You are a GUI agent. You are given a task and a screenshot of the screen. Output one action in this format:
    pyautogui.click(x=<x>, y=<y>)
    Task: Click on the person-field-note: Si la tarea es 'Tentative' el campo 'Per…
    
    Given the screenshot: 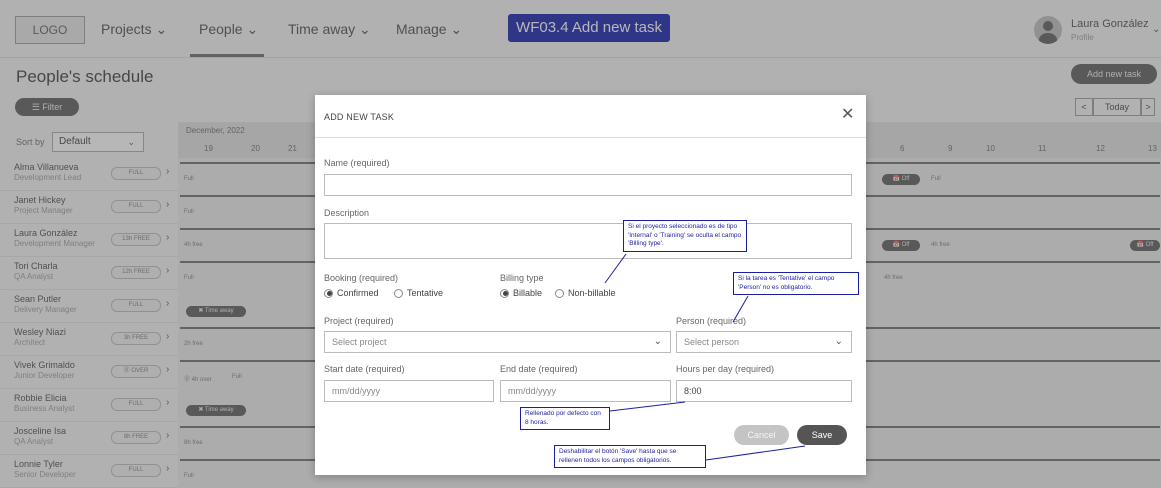 What is the action you would take?
    pyautogui.click(x=796, y=283)
    